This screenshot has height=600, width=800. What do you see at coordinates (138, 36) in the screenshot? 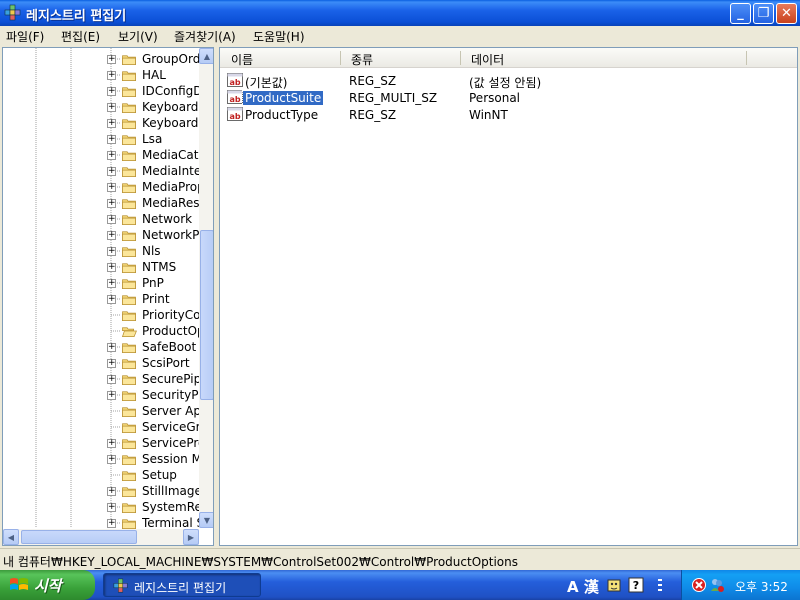
I see `menu-view: 보기(V)` at bounding box center [138, 36].